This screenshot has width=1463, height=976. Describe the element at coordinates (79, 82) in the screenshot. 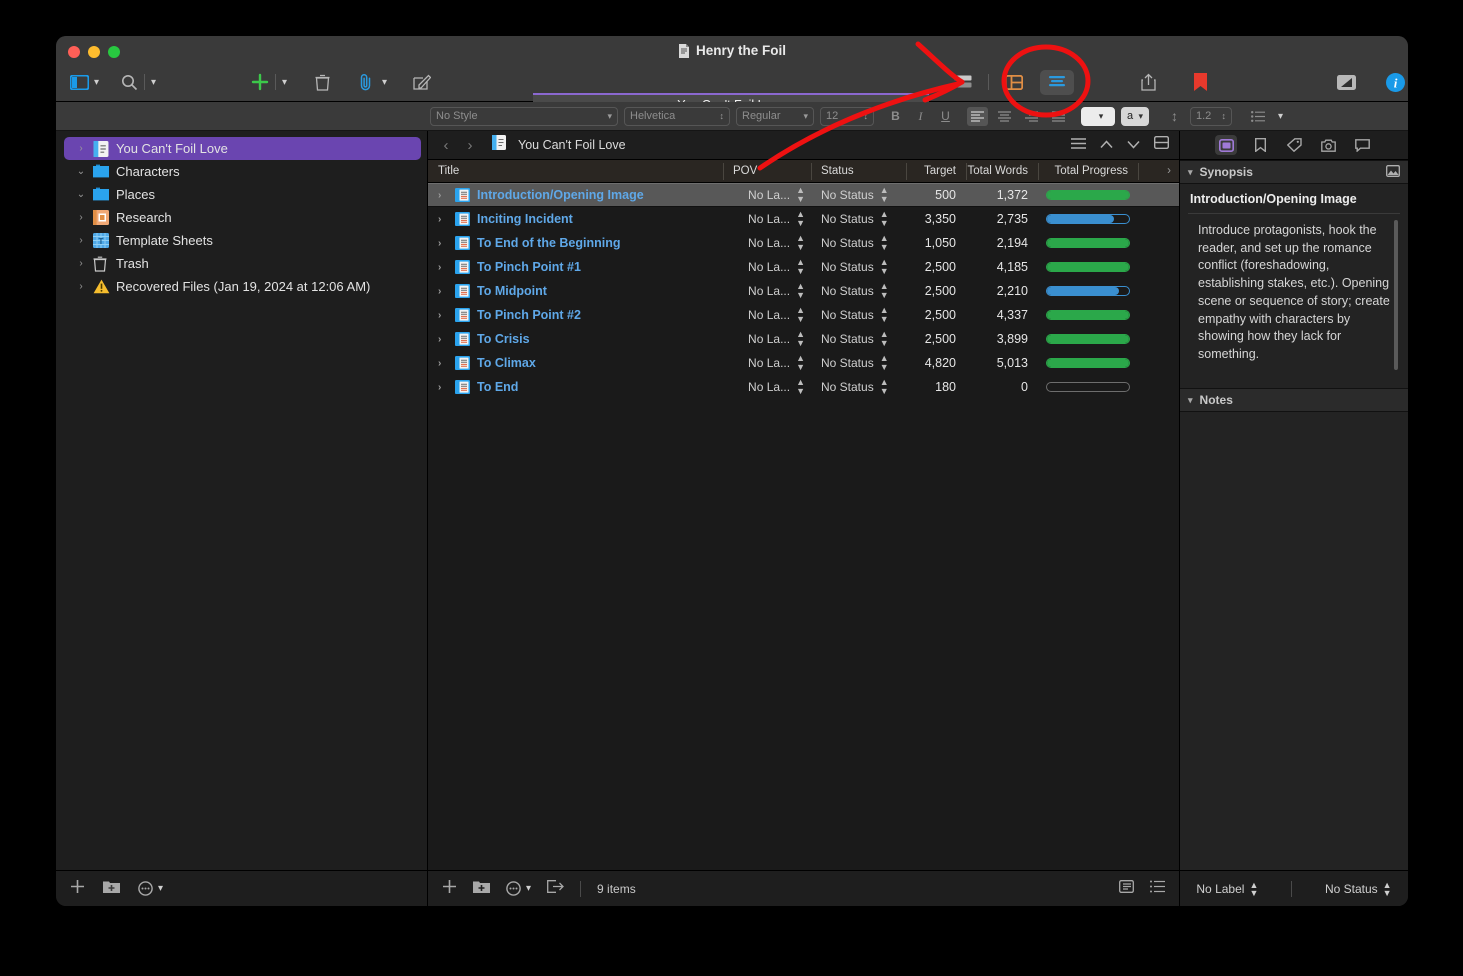

I see `view-toggle-icon` at that location.